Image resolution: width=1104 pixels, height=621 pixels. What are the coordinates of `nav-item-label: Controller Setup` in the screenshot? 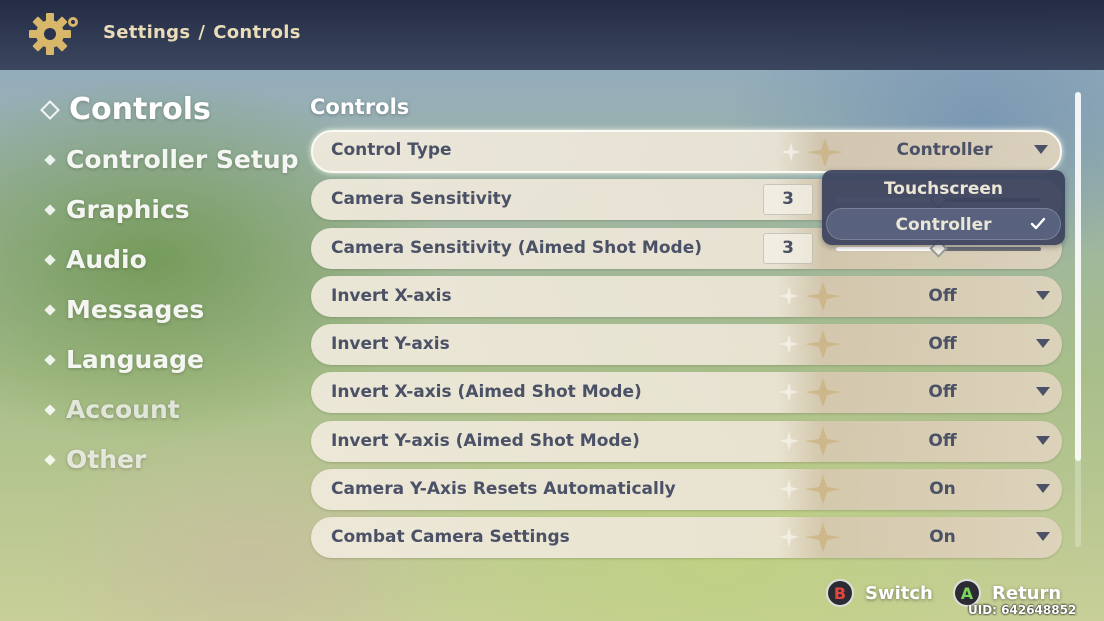 It's located at (182, 159).